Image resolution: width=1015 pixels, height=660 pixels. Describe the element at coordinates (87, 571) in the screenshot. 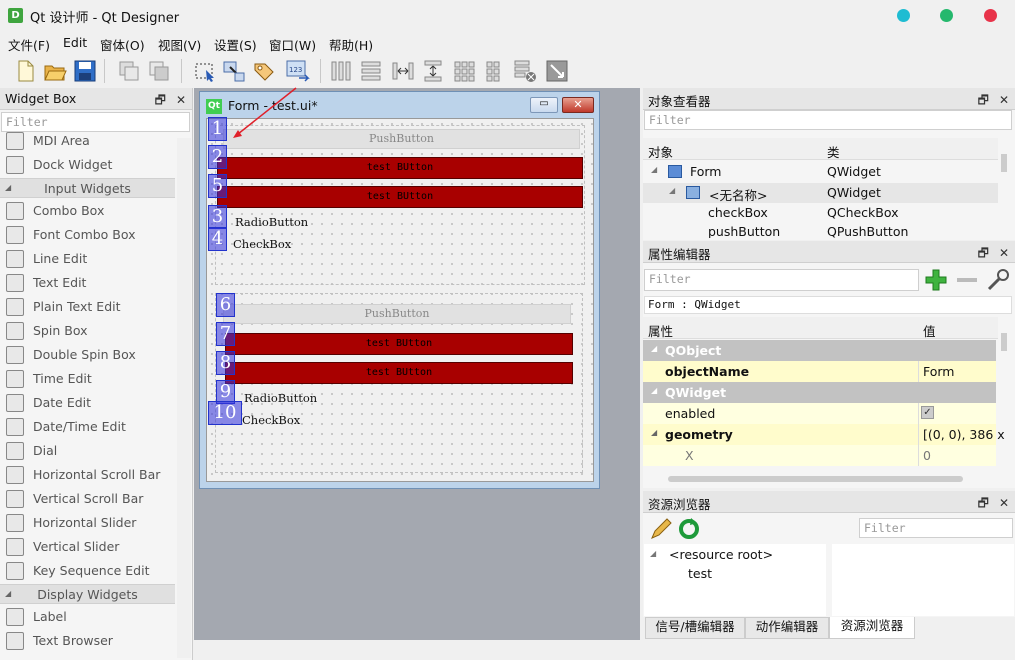

I see `widget-box-item: Key Sequence Edit` at that location.